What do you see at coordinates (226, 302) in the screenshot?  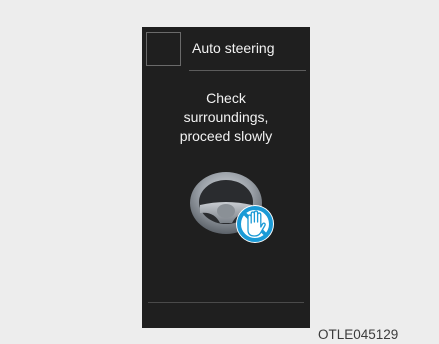 I see `footer-divider` at bounding box center [226, 302].